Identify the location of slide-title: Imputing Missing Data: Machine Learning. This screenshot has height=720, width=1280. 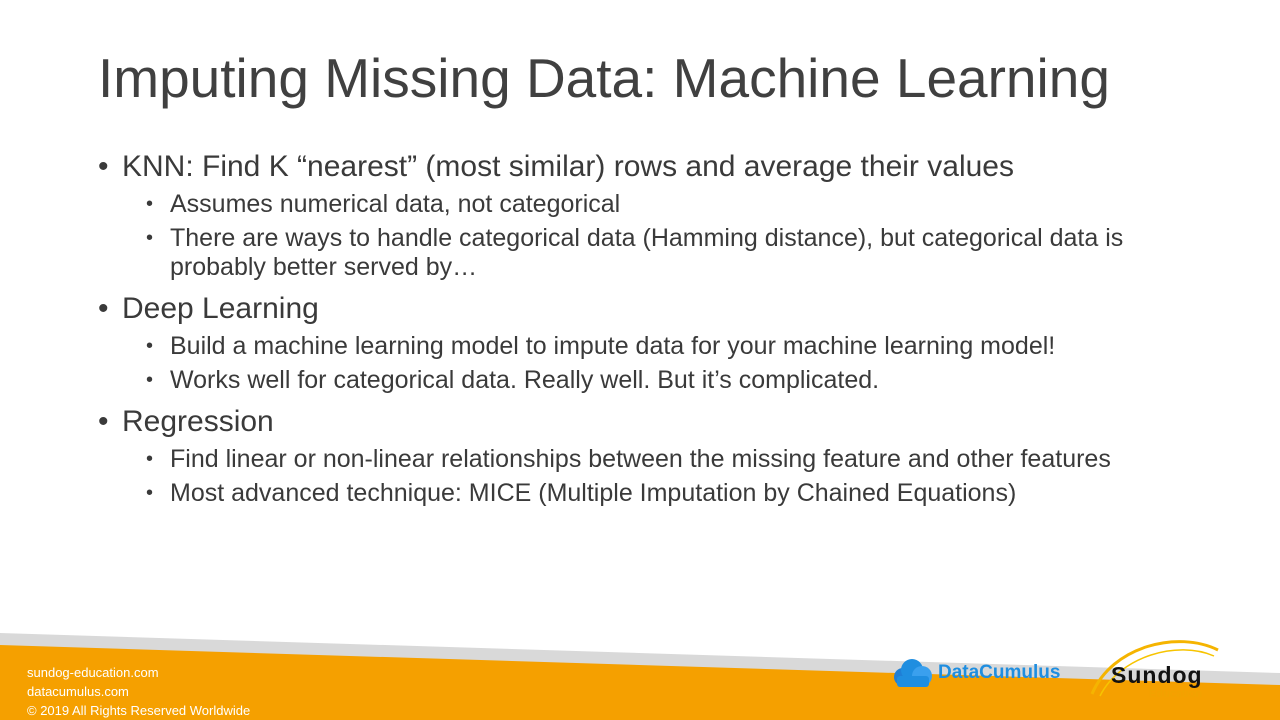
(604, 78).